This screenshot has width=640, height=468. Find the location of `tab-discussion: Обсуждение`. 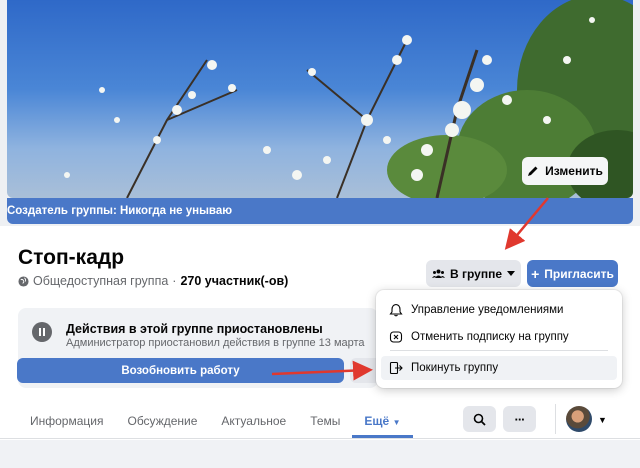

tab-discussion: Обсуждение is located at coordinates (162, 420).